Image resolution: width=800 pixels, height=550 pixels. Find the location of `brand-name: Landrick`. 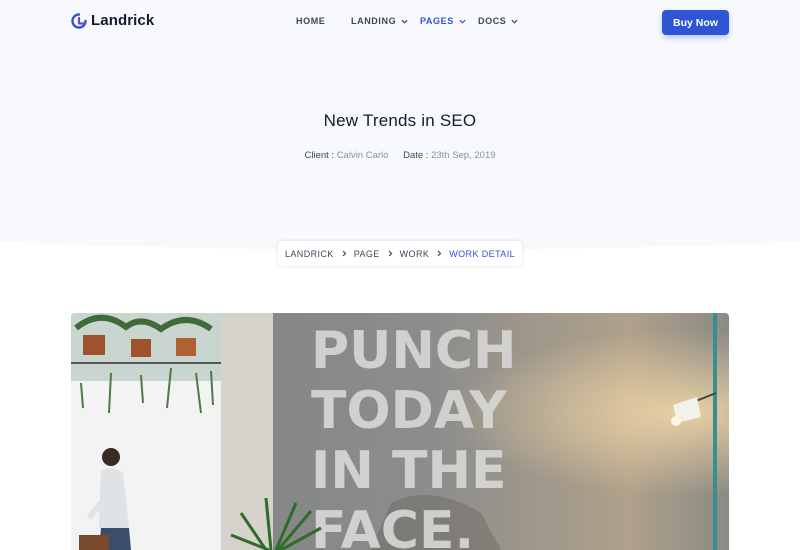

brand-name: Landrick is located at coordinates (123, 20).